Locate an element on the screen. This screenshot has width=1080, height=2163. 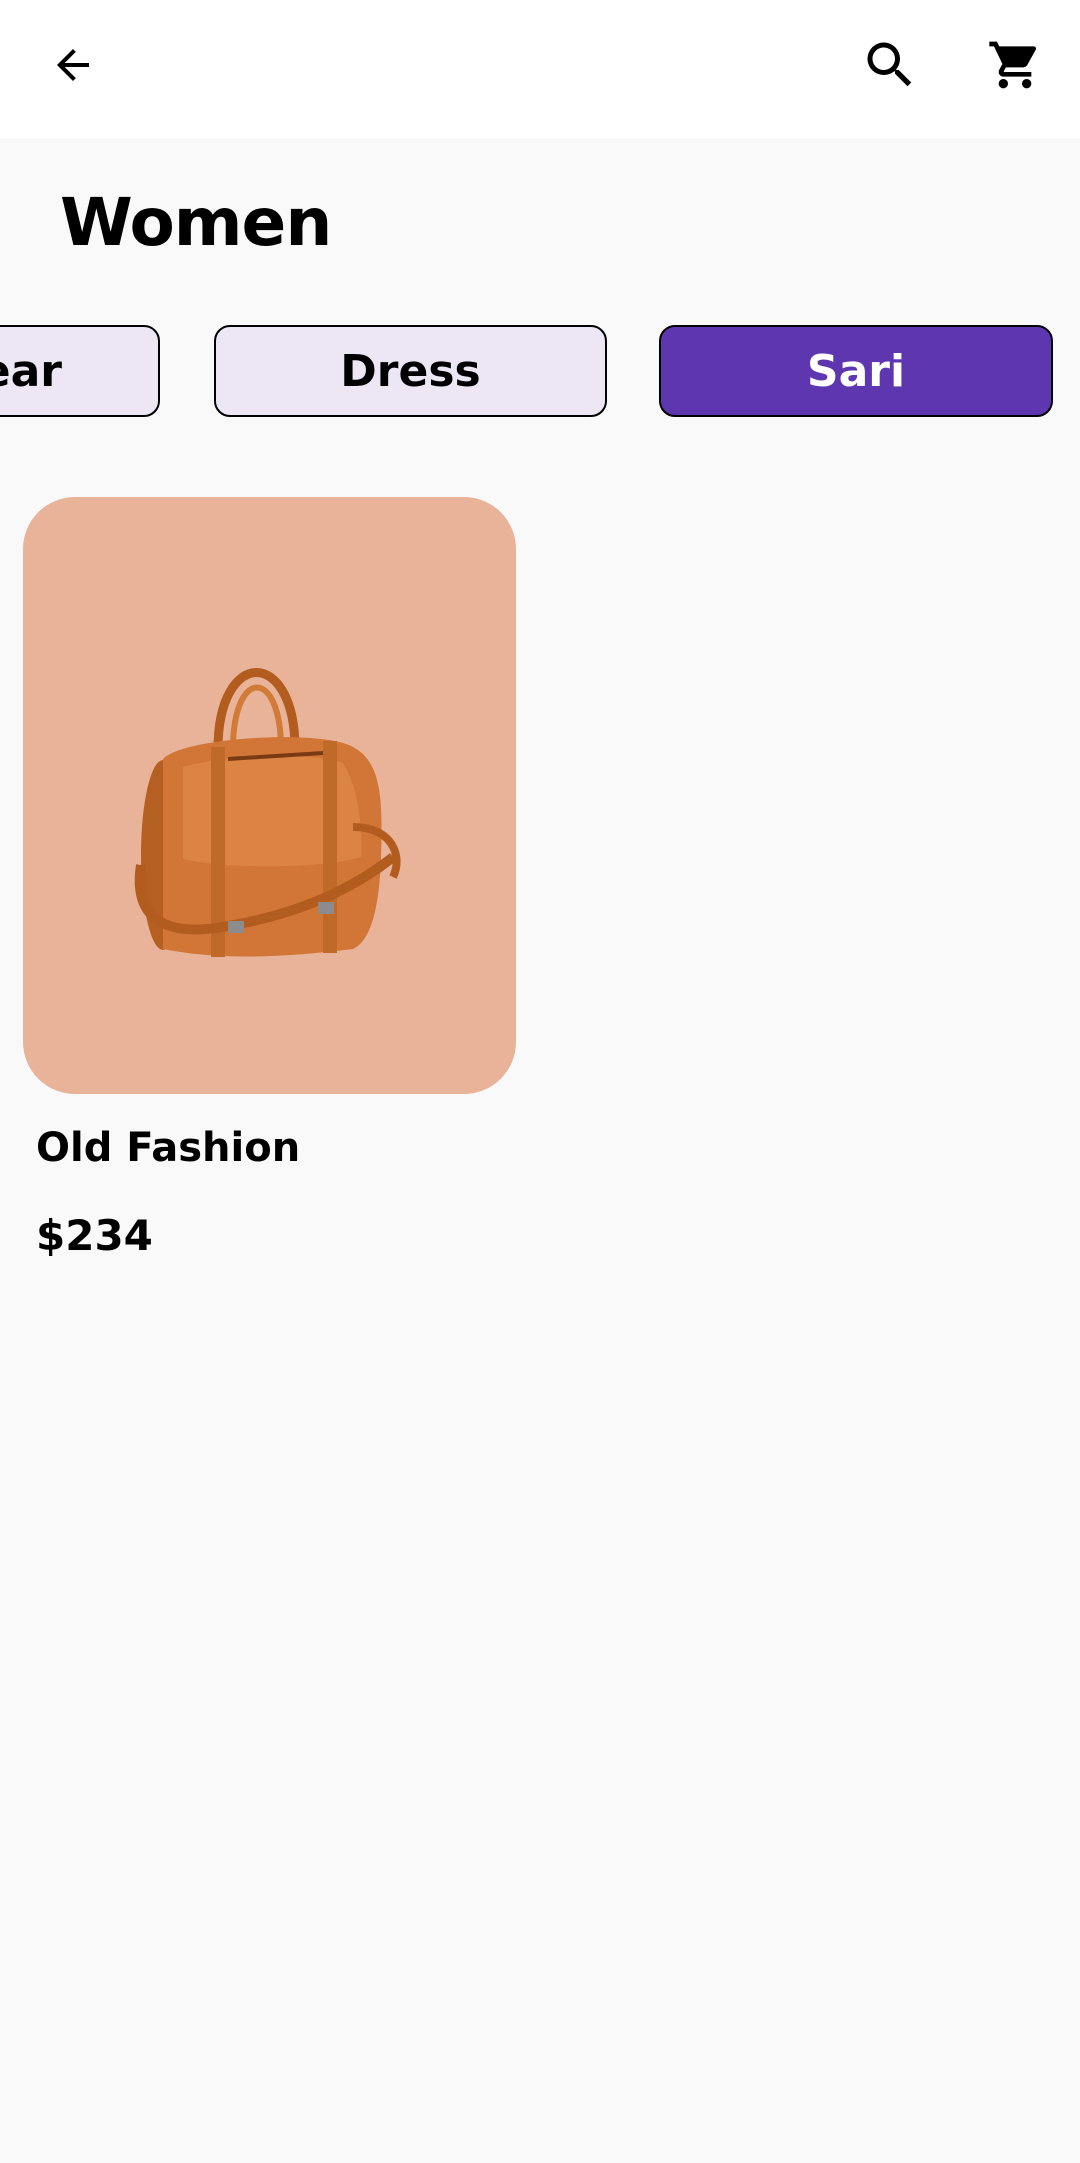
search-button is located at coordinates (890, 65).